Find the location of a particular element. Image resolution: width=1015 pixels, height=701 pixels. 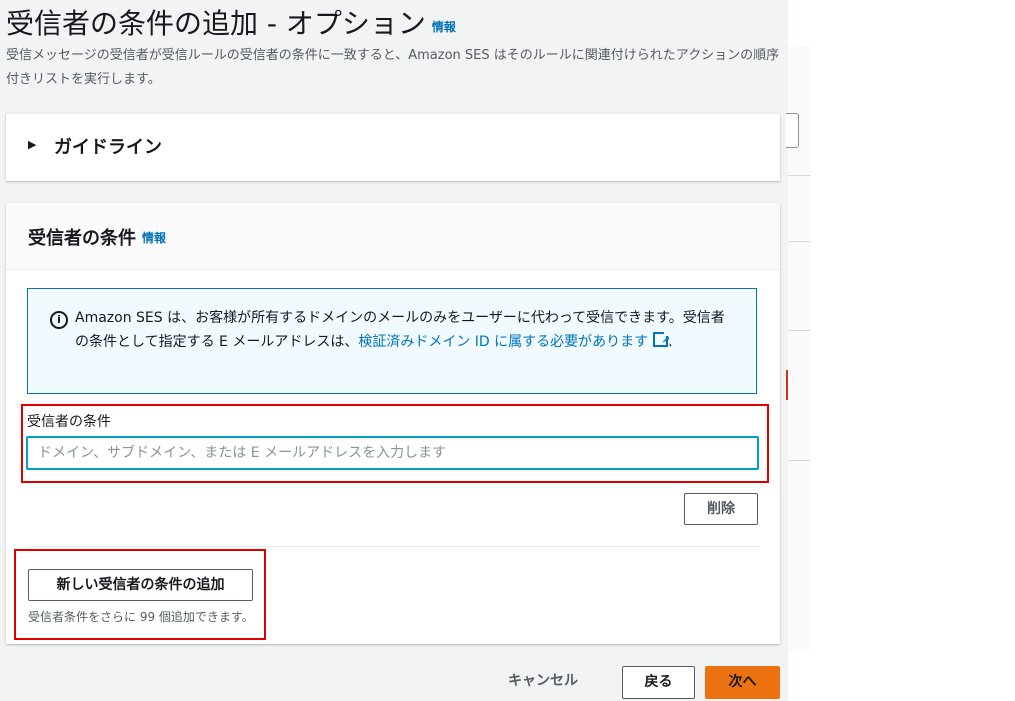

page-title: 受信者の条件の追加 - オプション 情報 is located at coordinates (231, 22).